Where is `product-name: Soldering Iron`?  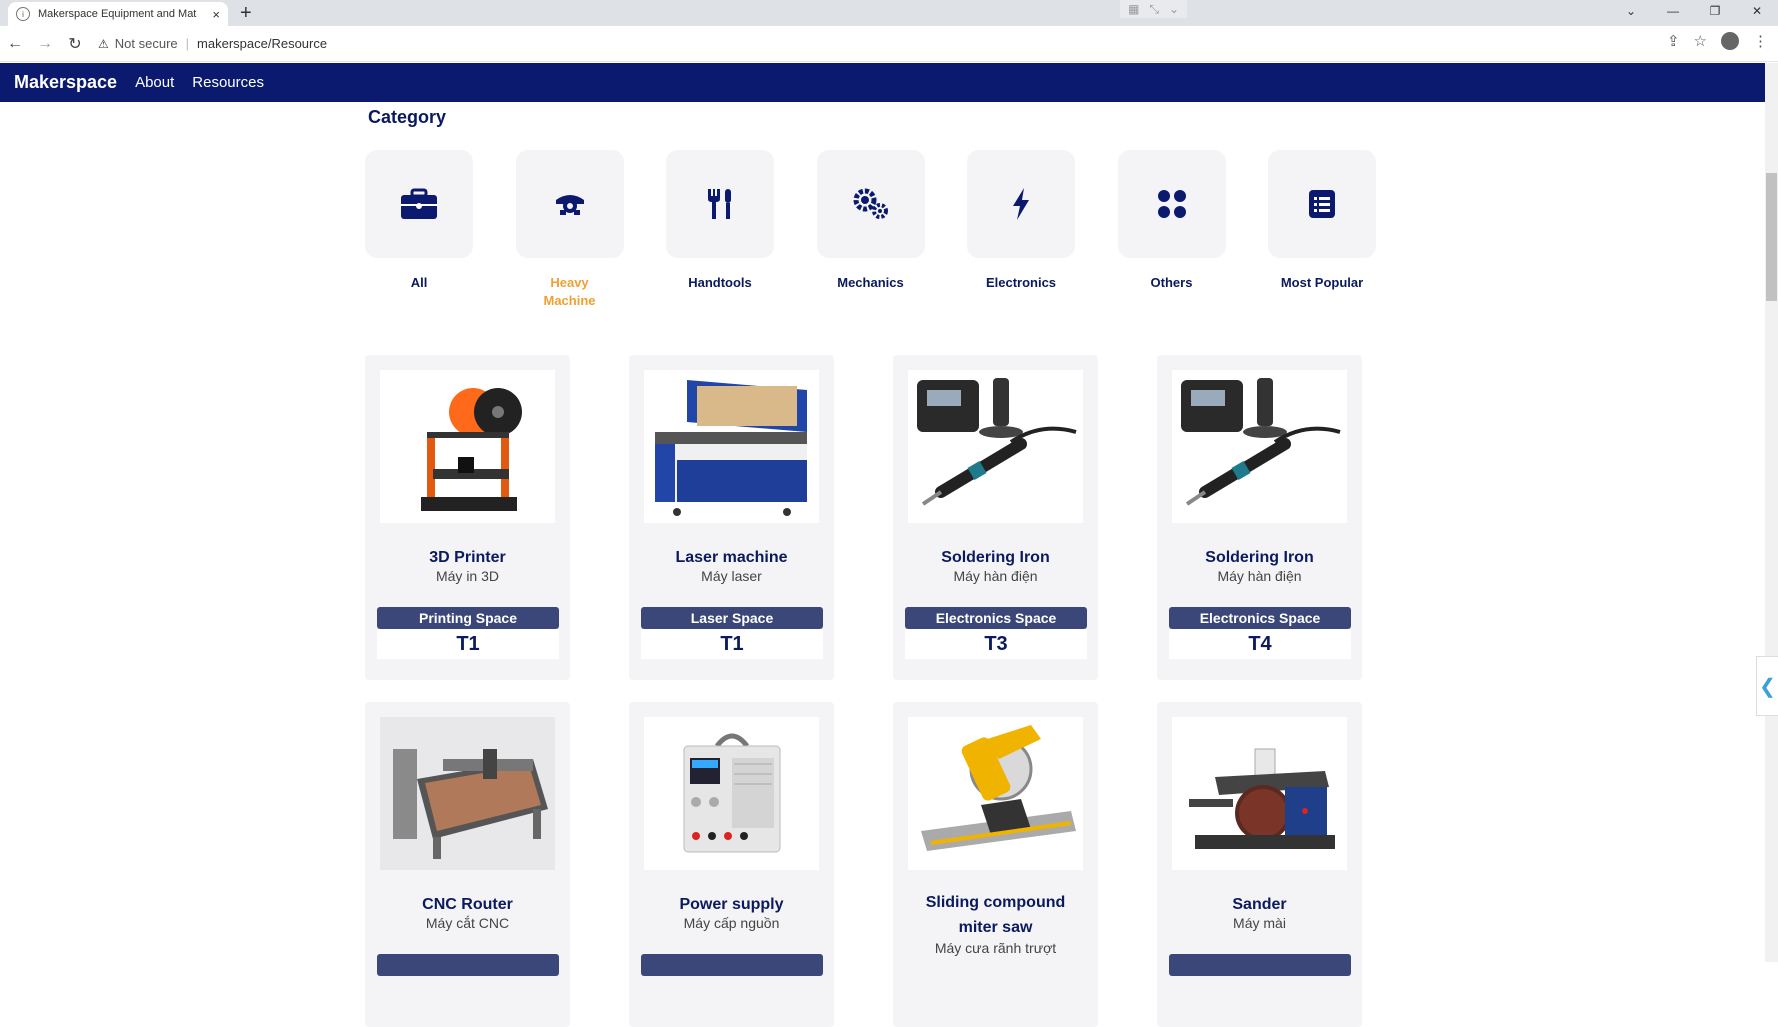 product-name: Soldering Iron is located at coordinates (995, 557).